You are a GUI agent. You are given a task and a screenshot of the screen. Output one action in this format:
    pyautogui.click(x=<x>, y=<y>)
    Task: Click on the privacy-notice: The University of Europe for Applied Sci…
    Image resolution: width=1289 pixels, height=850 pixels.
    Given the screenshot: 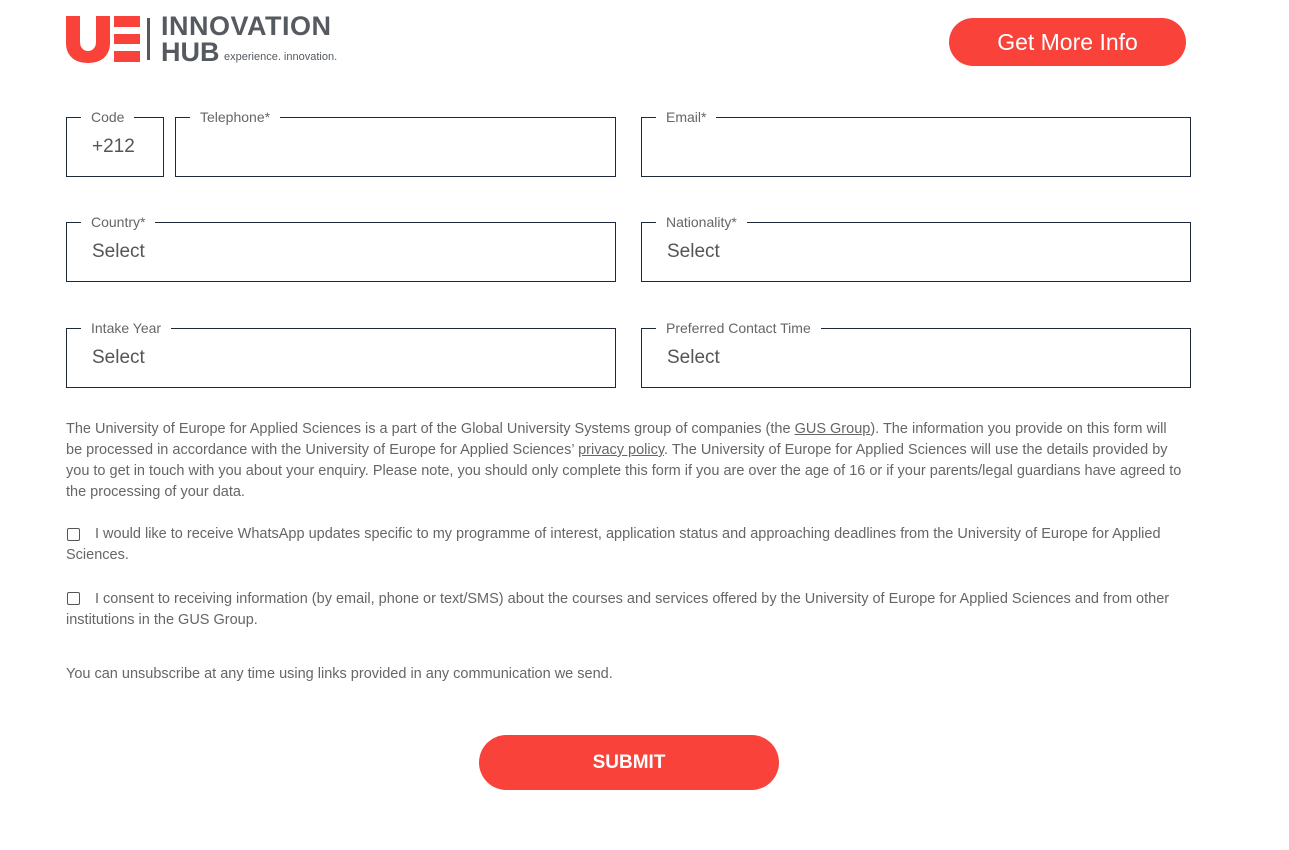 What is the action you would take?
    pyautogui.click(x=626, y=461)
    